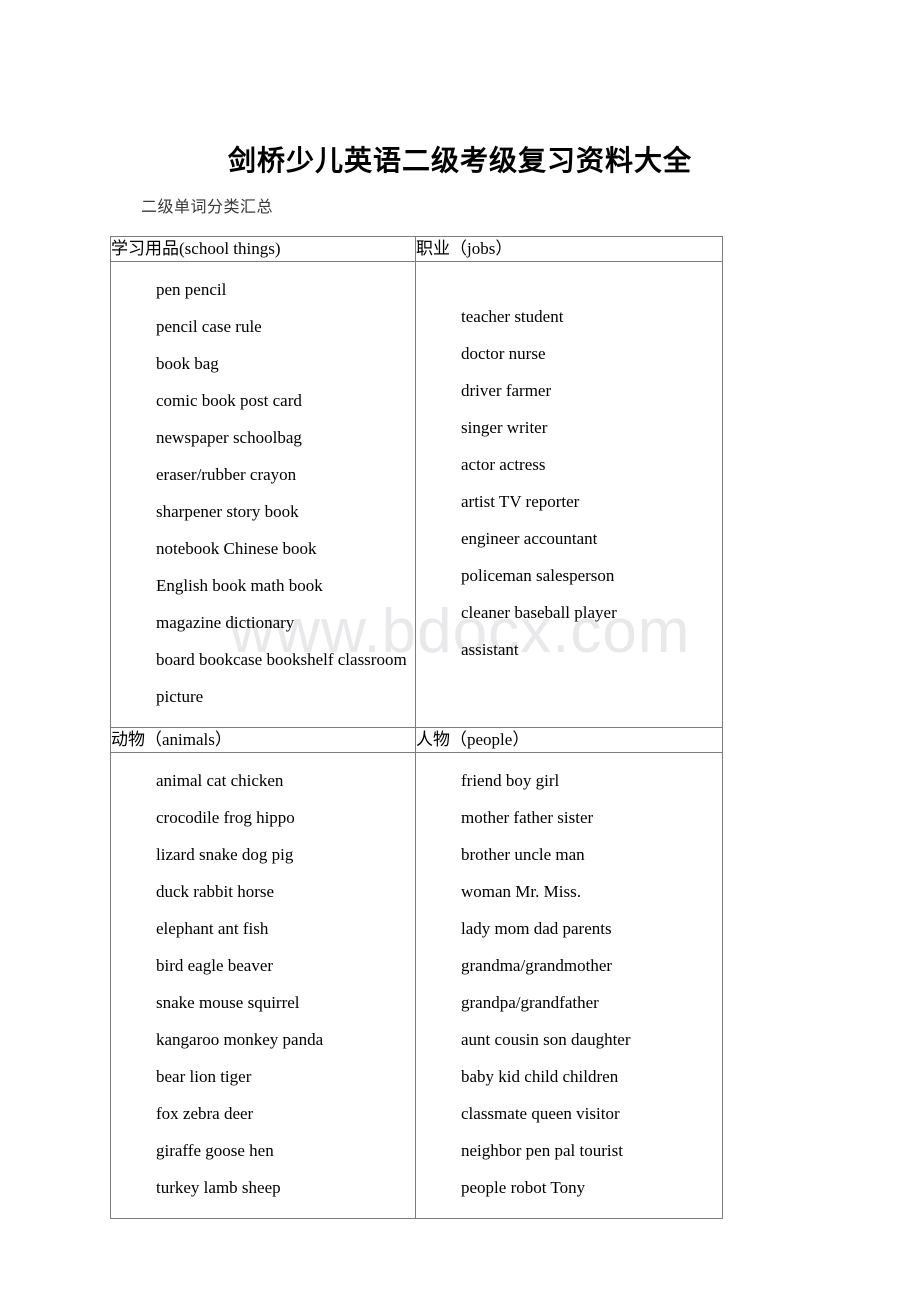 The width and height of the screenshot is (920, 1302). Describe the element at coordinates (205, 1113) in the screenshot. I see `list-item: fox zebra deer` at that location.